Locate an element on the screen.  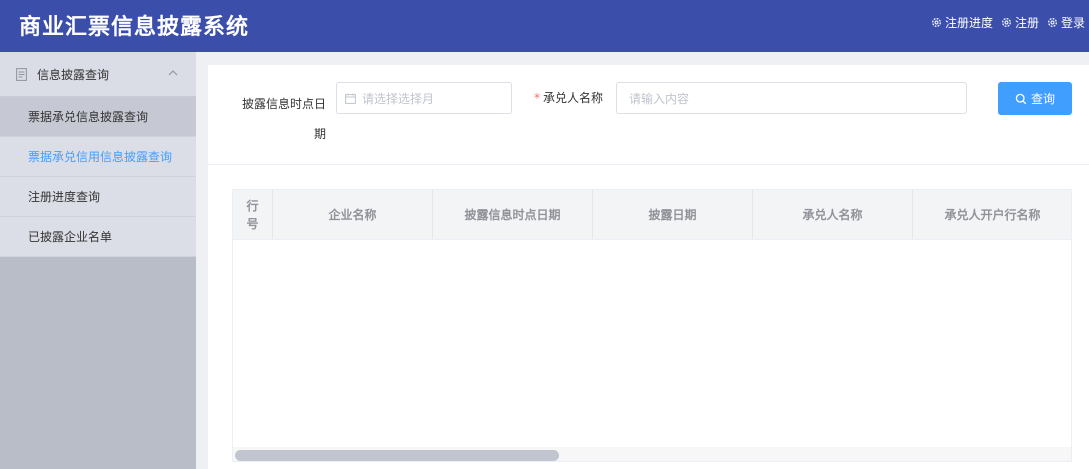
calendar-icon is located at coordinates (350, 98).